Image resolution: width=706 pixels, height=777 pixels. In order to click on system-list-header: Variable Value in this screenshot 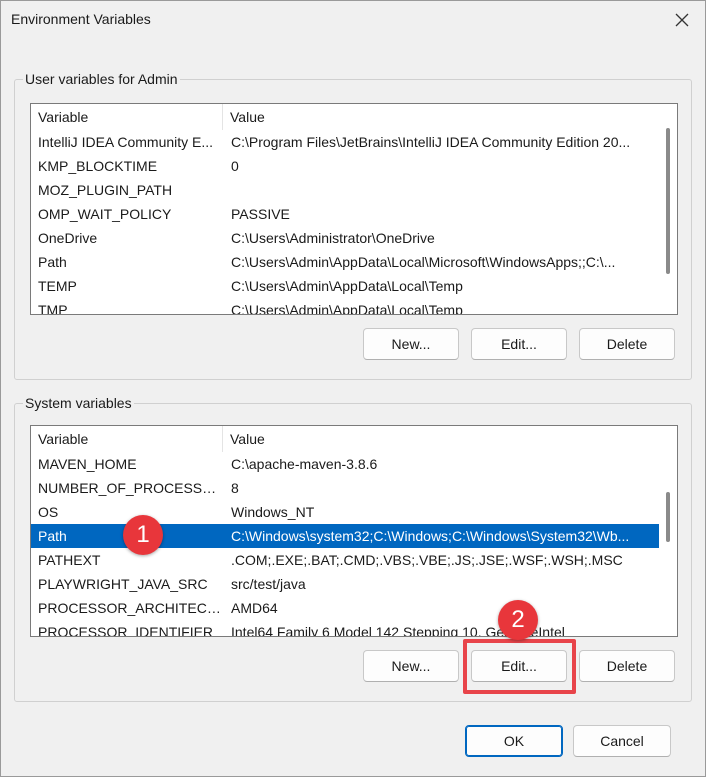, I will do `click(354, 439)`.